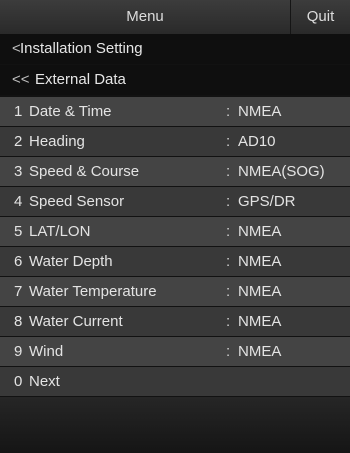 Image resolution: width=350 pixels, height=453 pixels. Describe the element at coordinates (57, 141) in the screenshot. I see `item-label: Heading` at that location.